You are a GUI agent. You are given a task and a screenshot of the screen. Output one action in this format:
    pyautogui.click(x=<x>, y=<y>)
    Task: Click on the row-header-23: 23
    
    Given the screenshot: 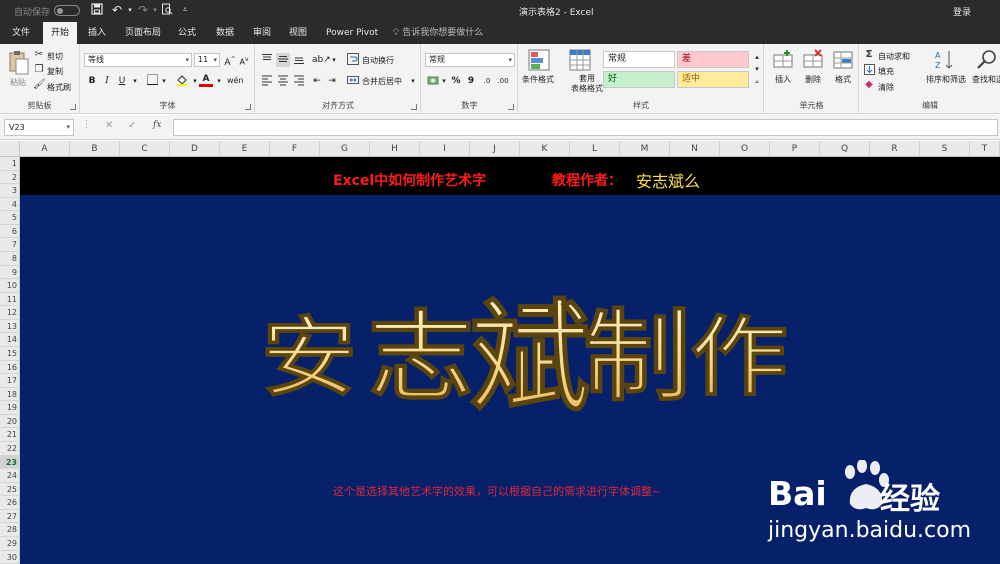 What is the action you would take?
    pyautogui.click(x=10, y=462)
    